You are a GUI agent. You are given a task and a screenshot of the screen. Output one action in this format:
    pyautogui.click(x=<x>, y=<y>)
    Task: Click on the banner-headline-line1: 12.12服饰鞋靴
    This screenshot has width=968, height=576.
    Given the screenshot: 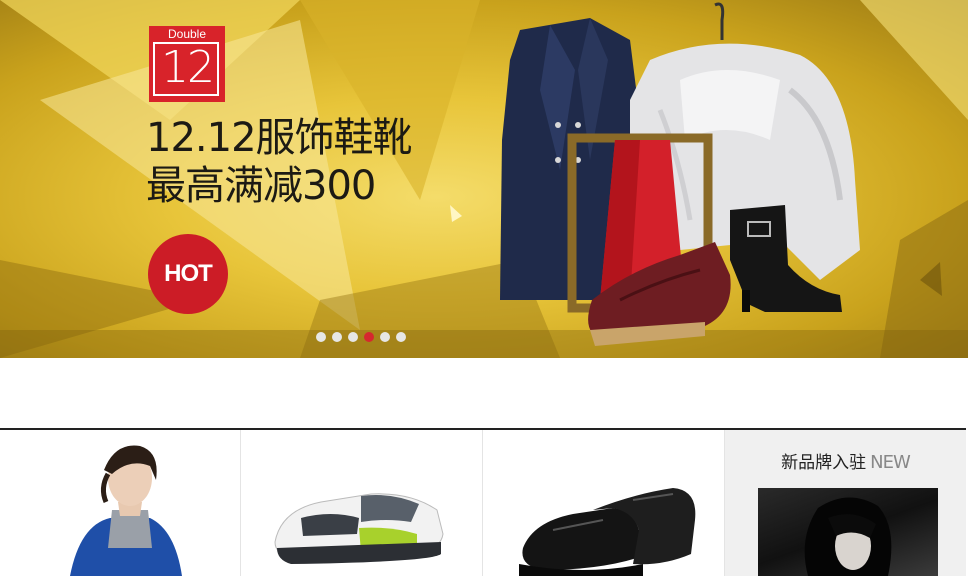 What is the action you would take?
    pyautogui.click(x=279, y=138)
    